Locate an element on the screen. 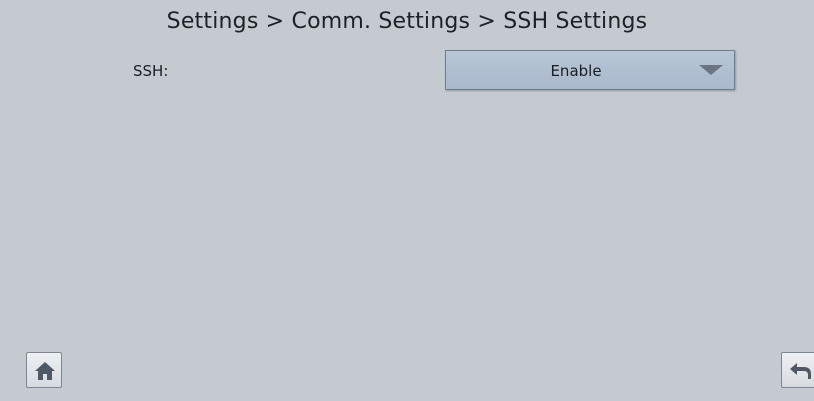 Image resolution: width=814 pixels, height=401 pixels. ssh-dropdown: Enable is located at coordinates (590, 70).